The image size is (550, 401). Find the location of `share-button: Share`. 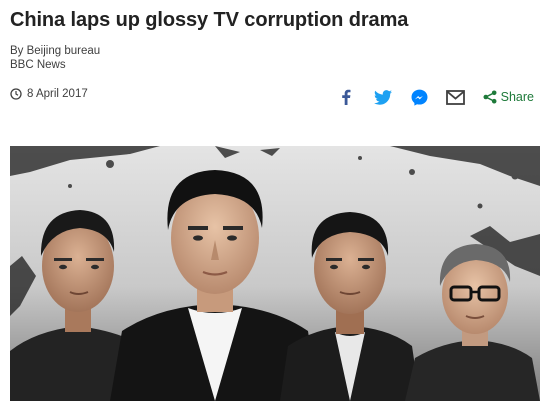

share-button: Share is located at coordinates (508, 97).